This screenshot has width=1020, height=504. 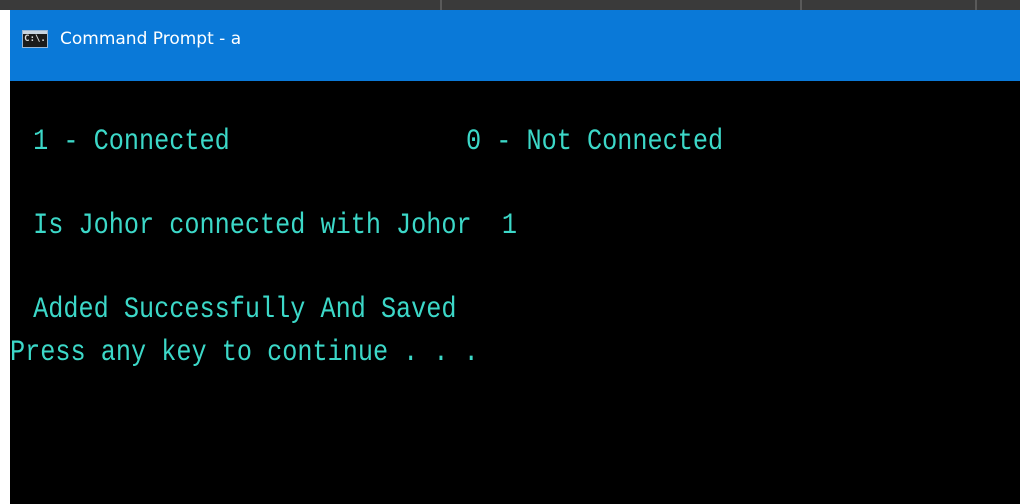 I want to click on cmd-console-icon: C:\., so click(x=35, y=39).